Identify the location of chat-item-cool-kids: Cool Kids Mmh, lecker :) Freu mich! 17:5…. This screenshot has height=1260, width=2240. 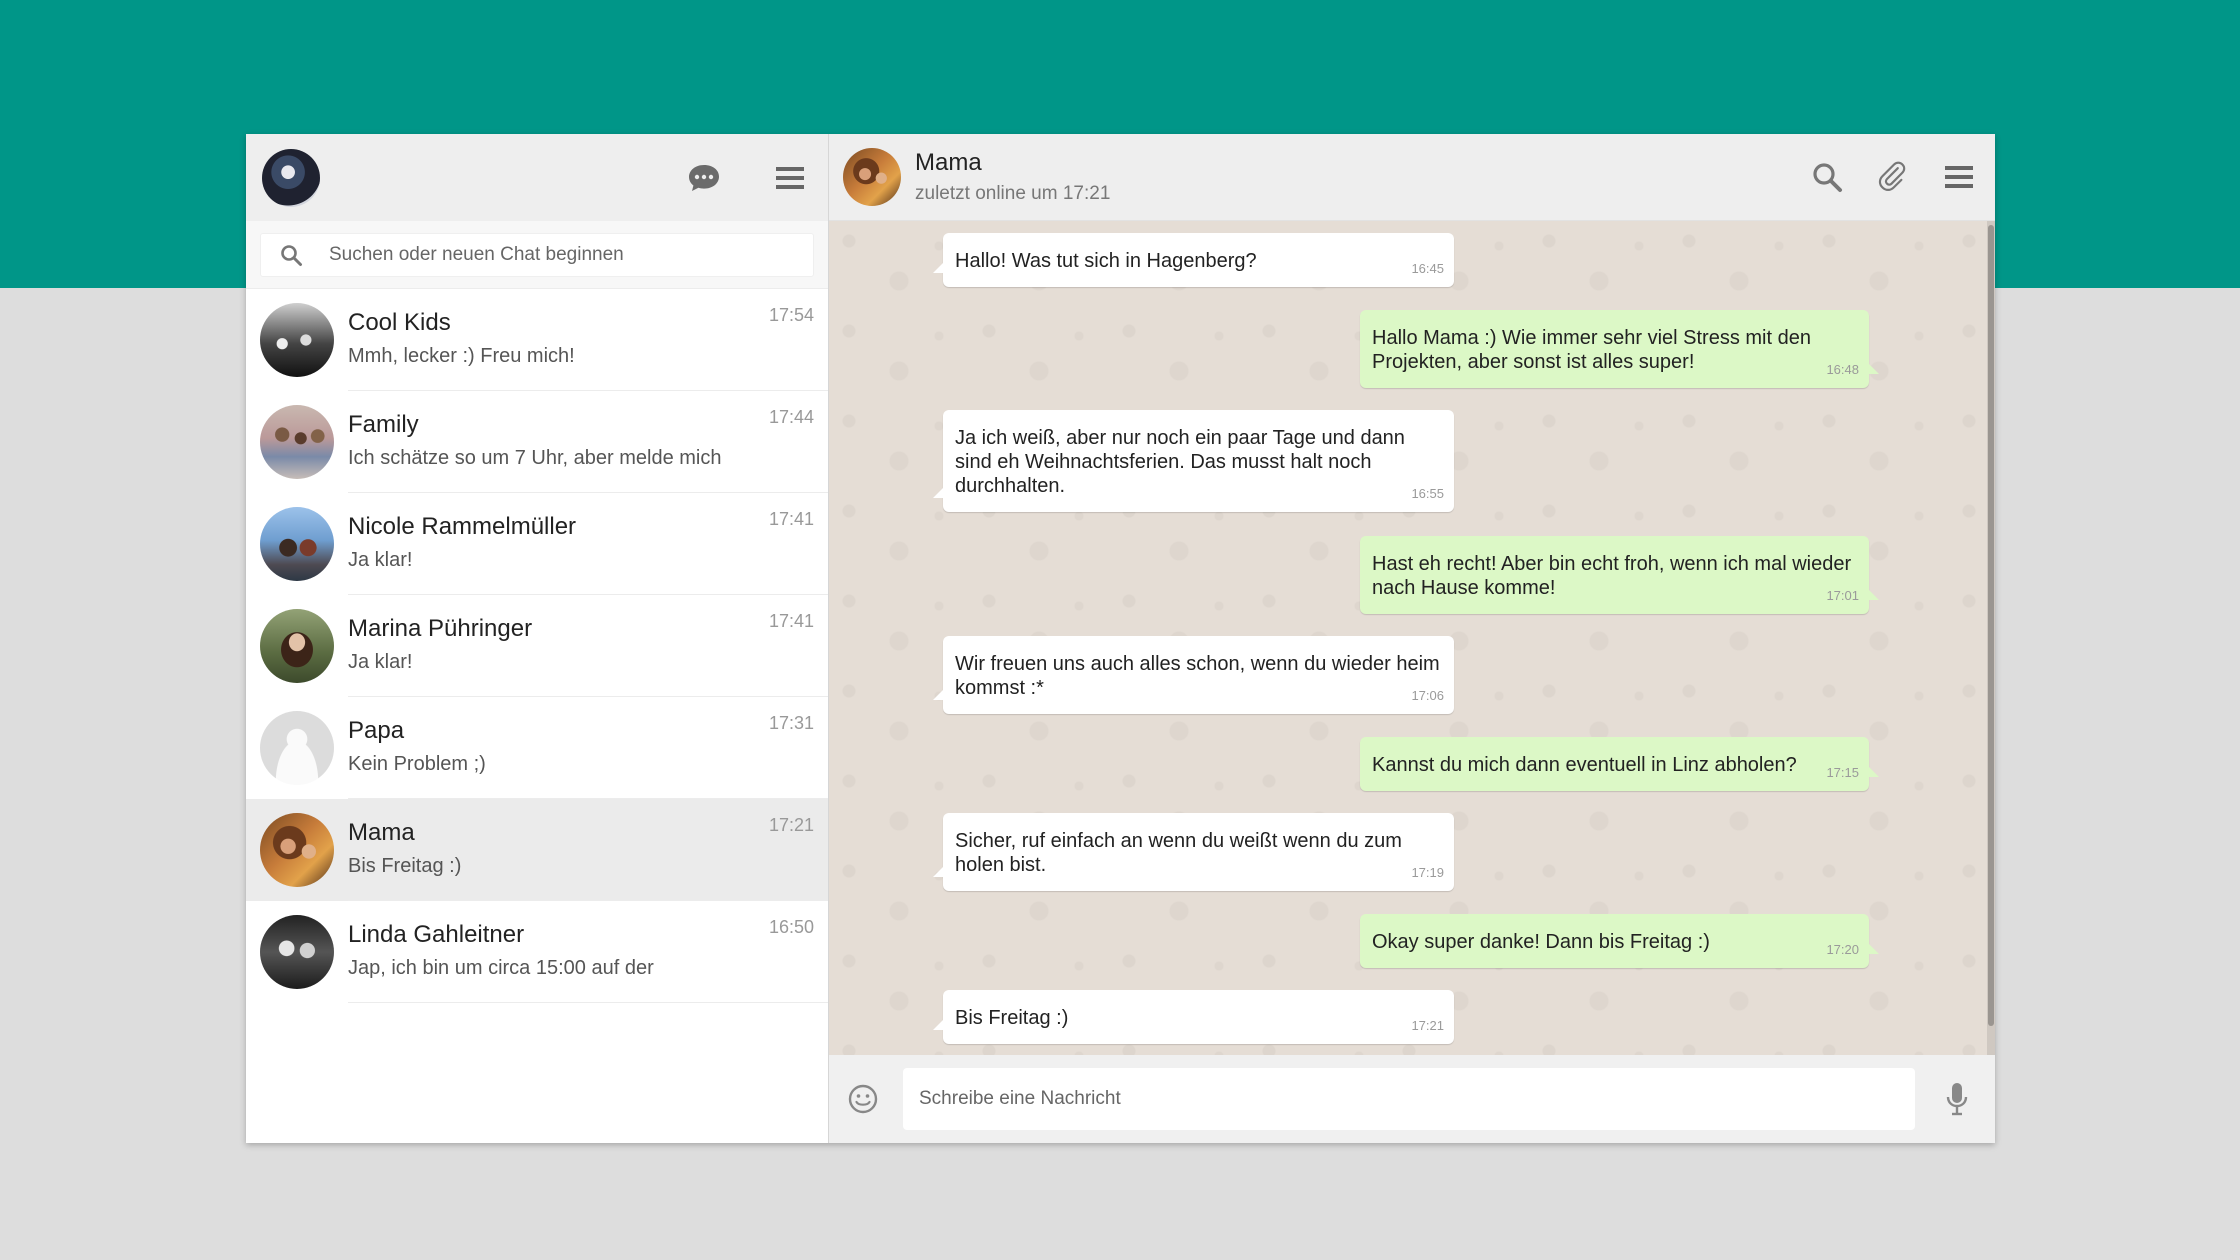
(537, 340).